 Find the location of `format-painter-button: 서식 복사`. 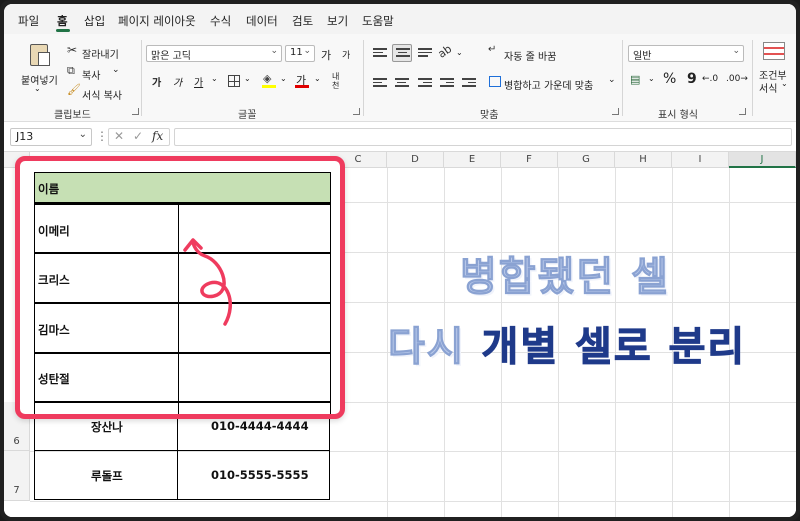

format-painter-button: 서식 복사 is located at coordinates (102, 94).